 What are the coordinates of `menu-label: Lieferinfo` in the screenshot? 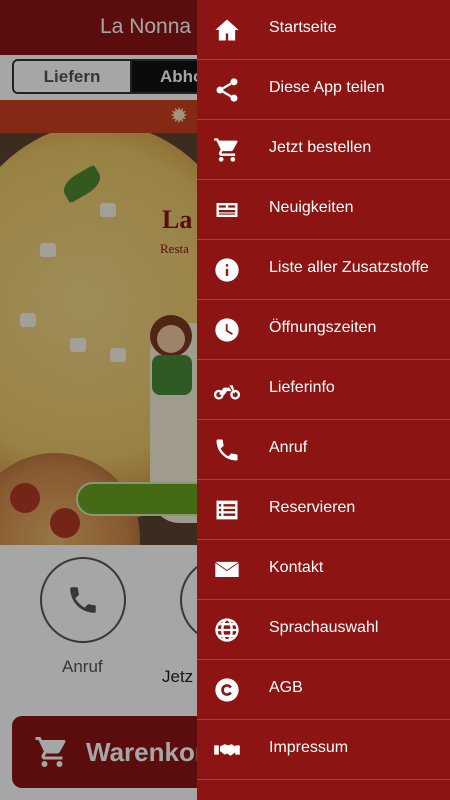 It's located at (302, 387).